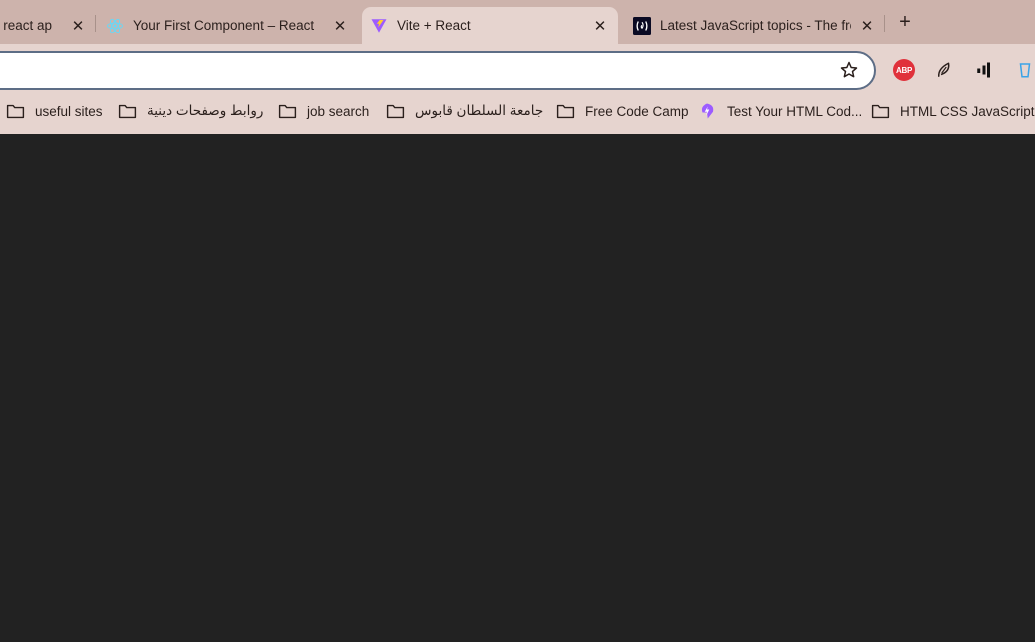 The width and height of the screenshot is (1035, 642). Describe the element at coordinates (379, 26) in the screenshot. I see `vite-favicon-icon` at that location.